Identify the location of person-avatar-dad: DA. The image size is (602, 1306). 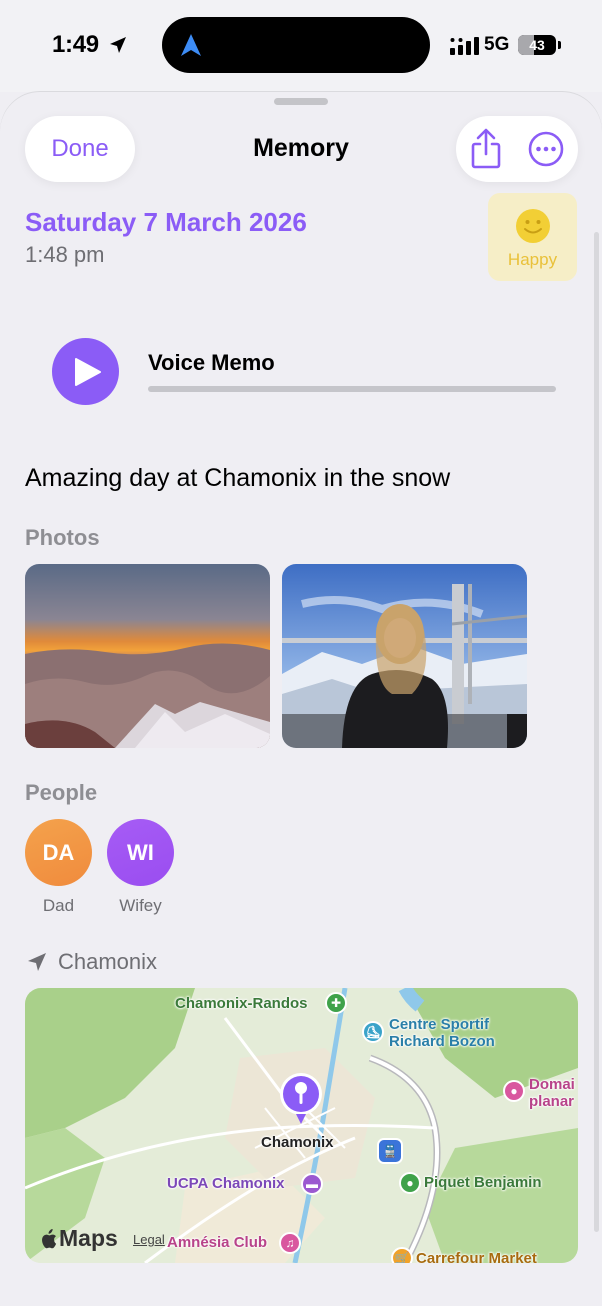
(58, 852).